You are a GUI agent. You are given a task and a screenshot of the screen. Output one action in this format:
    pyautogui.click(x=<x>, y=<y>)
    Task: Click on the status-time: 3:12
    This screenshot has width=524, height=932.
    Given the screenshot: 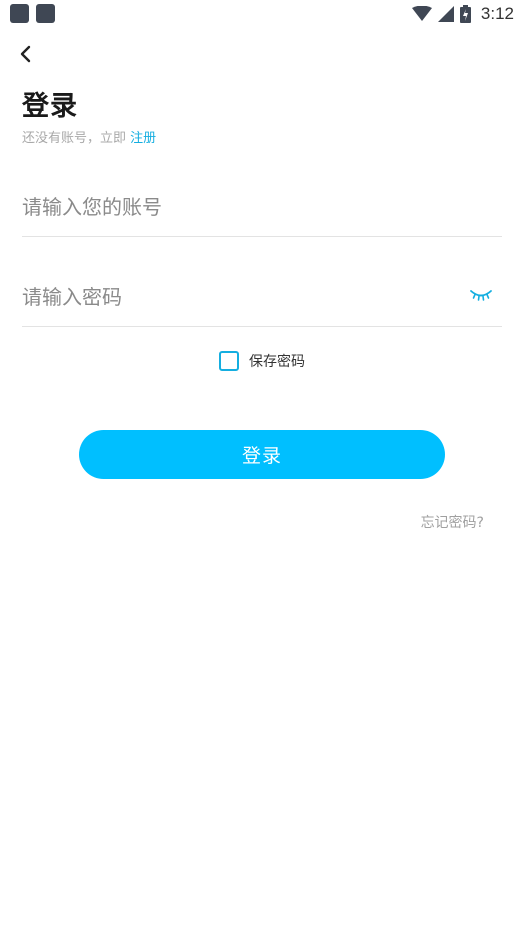 What is the action you would take?
    pyautogui.click(x=497, y=13)
    